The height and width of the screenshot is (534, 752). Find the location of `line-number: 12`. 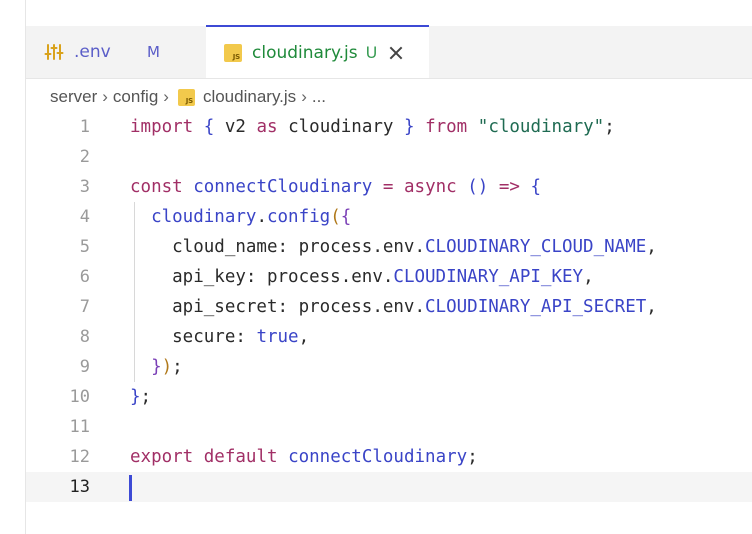

line-number: 12 is located at coordinates (79, 457).